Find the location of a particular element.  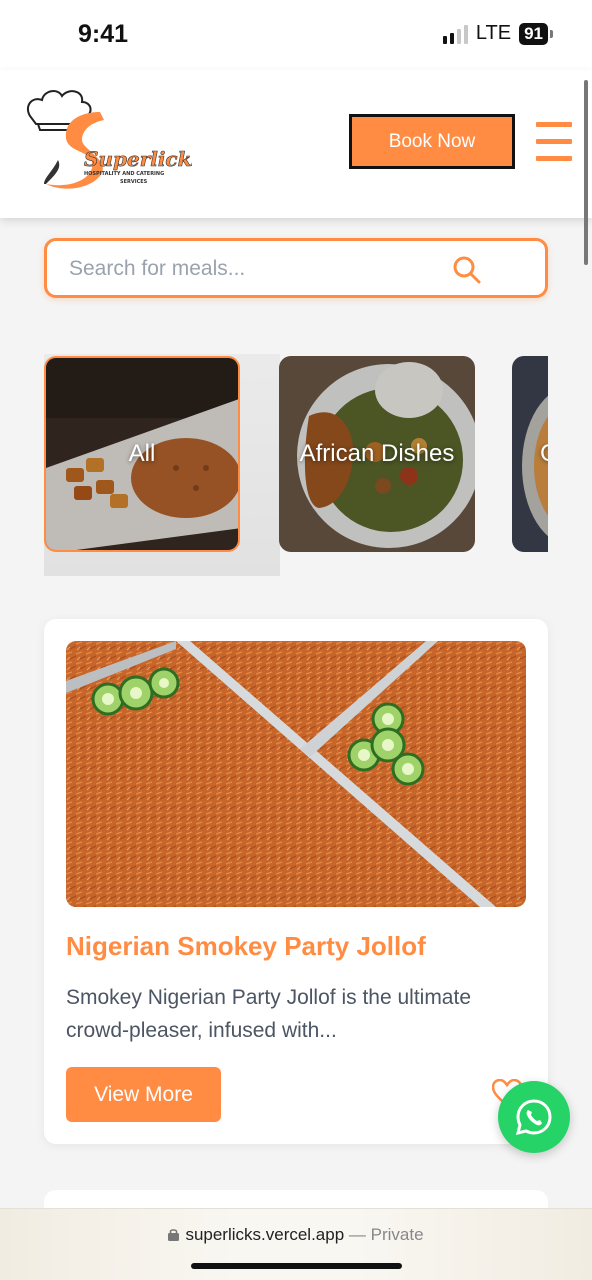

network-type: LTE is located at coordinates (493, 33).